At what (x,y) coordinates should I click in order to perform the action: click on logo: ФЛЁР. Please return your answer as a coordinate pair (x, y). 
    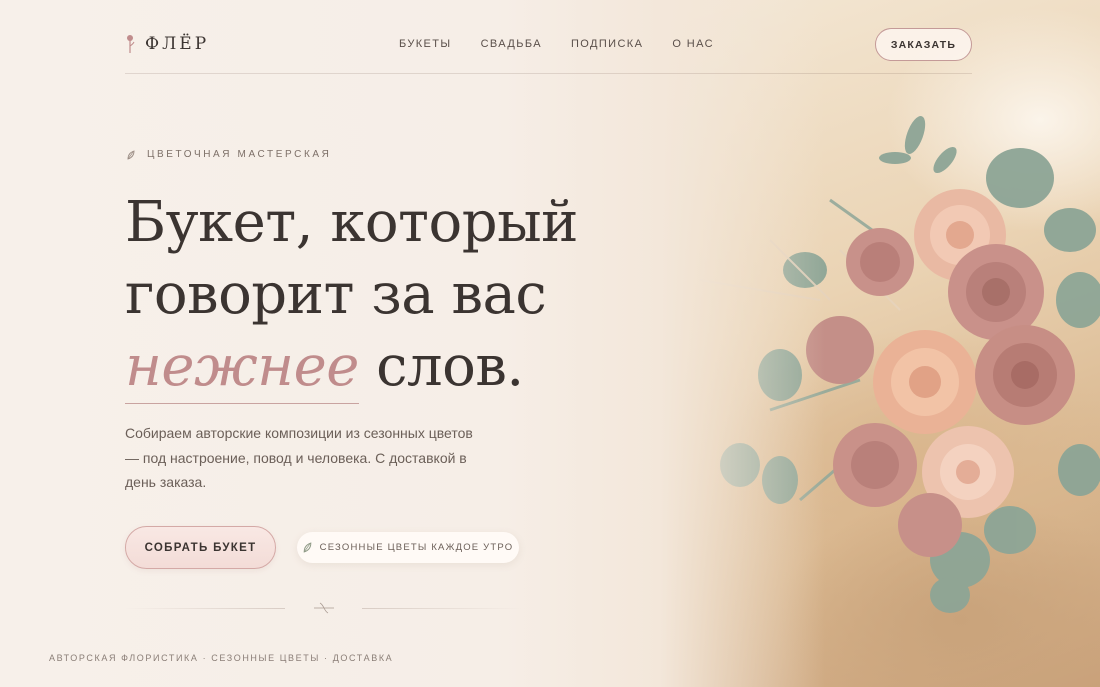
    Looking at the image, I should click on (167, 44).